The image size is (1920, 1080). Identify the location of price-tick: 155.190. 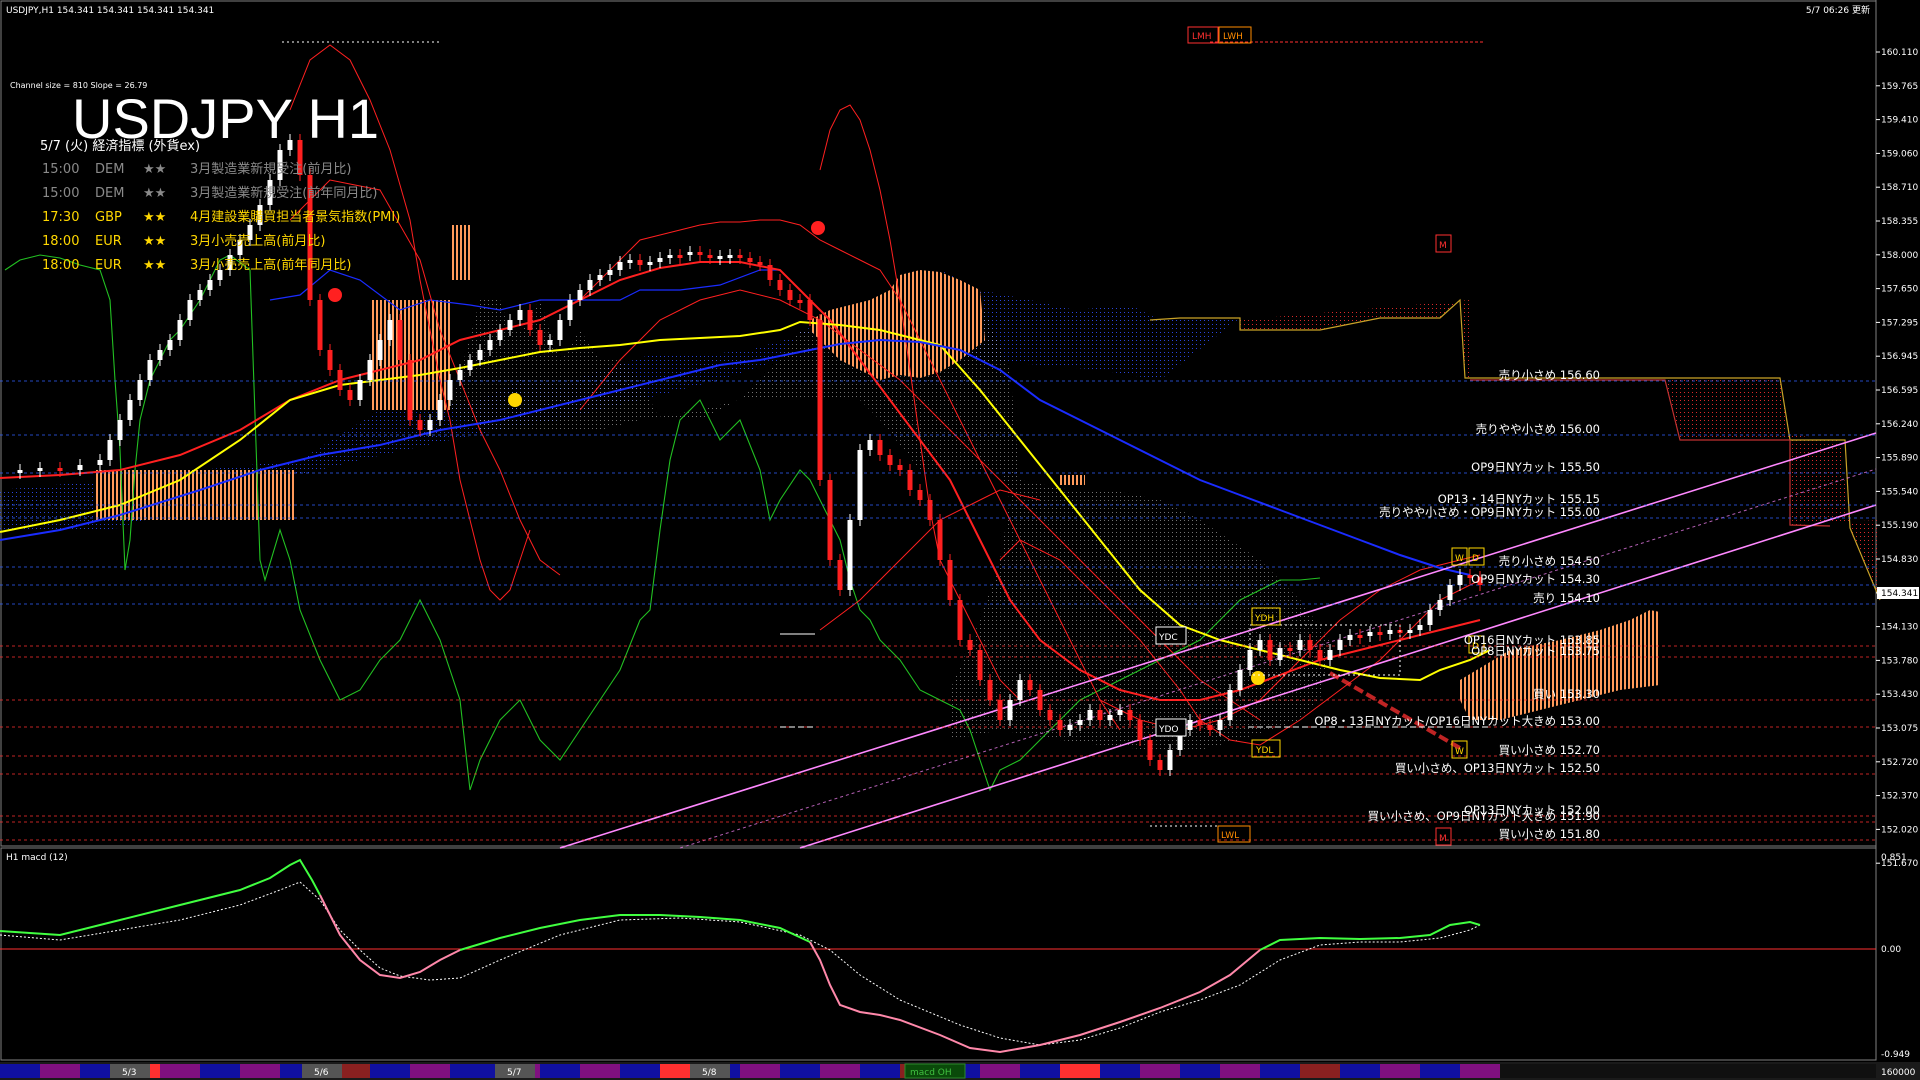
(1899, 526).